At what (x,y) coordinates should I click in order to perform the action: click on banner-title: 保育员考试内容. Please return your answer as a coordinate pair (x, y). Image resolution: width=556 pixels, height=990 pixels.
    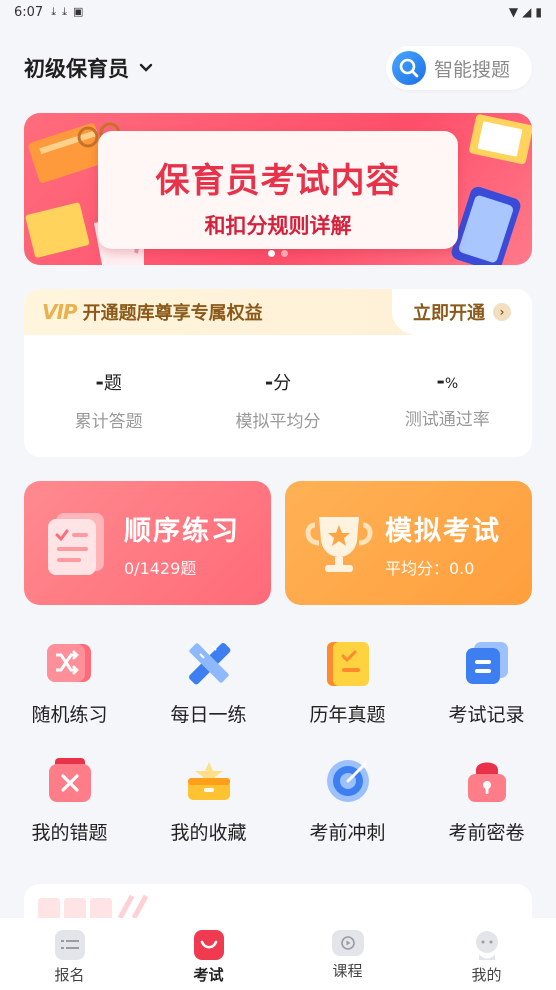
    Looking at the image, I should click on (278, 181).